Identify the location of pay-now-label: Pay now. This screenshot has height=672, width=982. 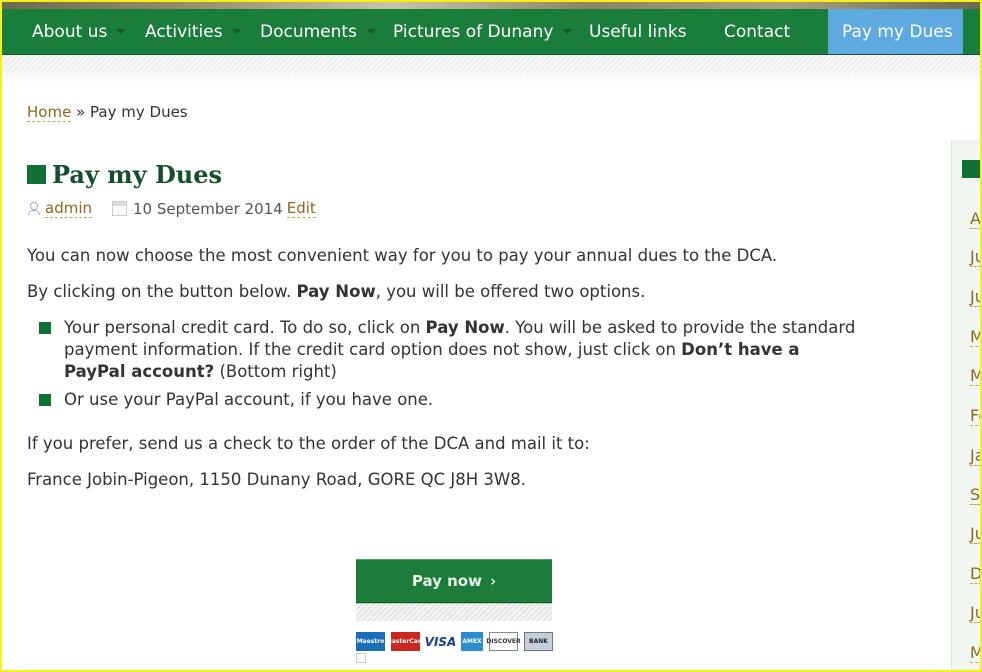
(446, 581).